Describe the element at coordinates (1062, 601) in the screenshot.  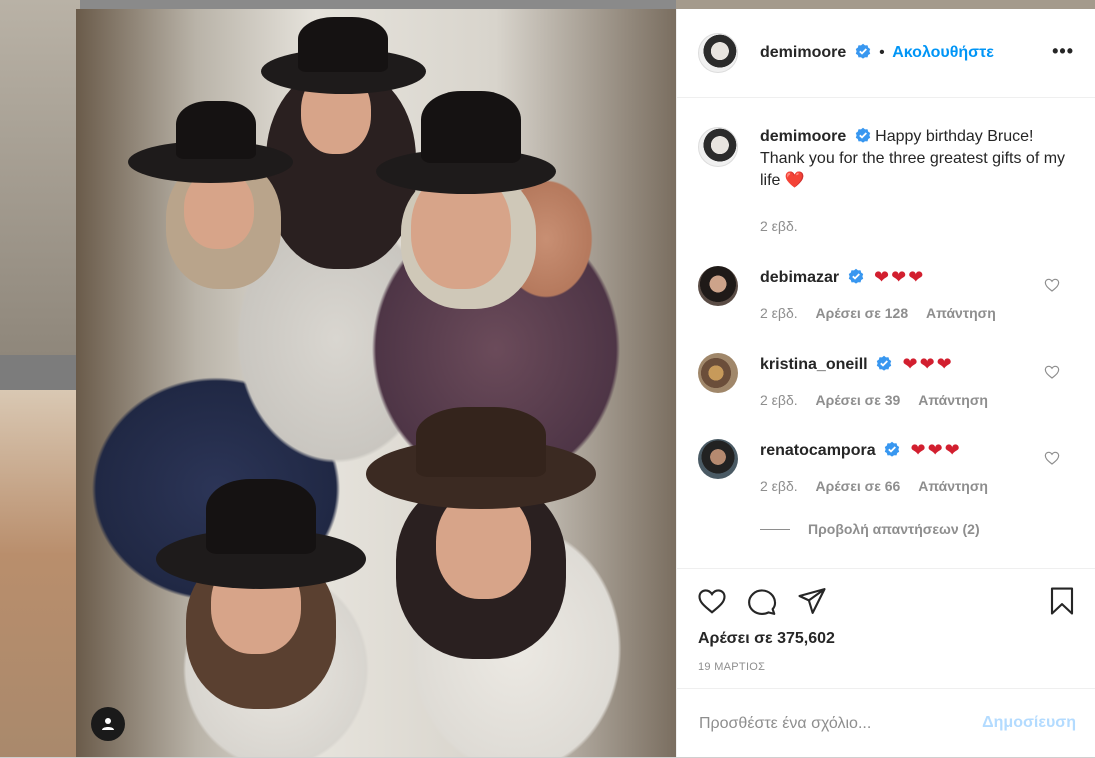
I see `bookmark-icon` at that location.